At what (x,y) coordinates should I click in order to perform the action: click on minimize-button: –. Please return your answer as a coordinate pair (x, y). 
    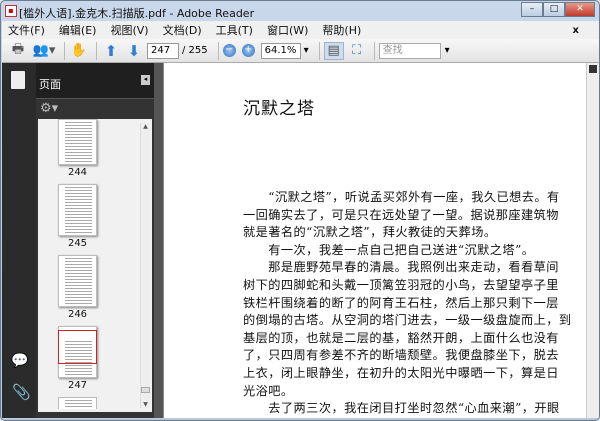
    Looking at the image, I should click on (532, 9).